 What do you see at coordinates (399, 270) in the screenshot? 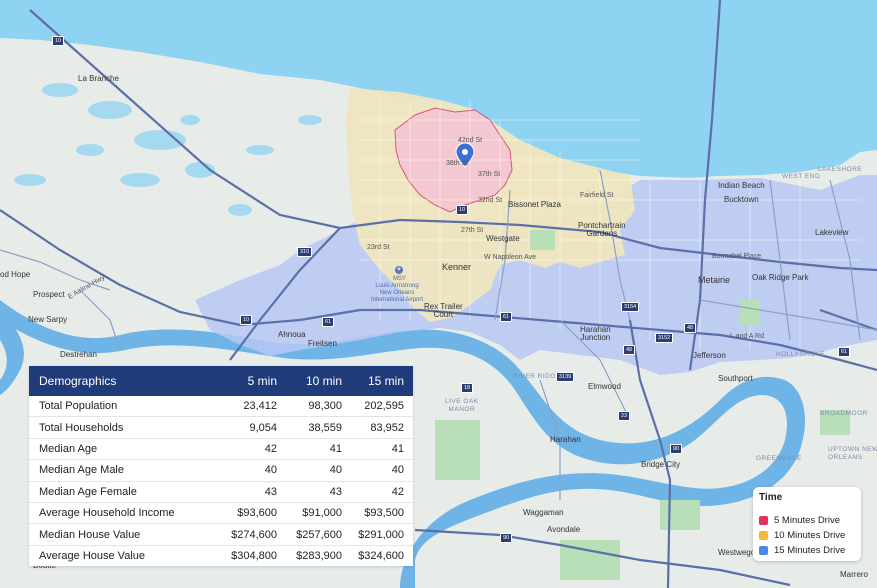
I see `airport-icon: ✈` at bounding box center [399, 270].